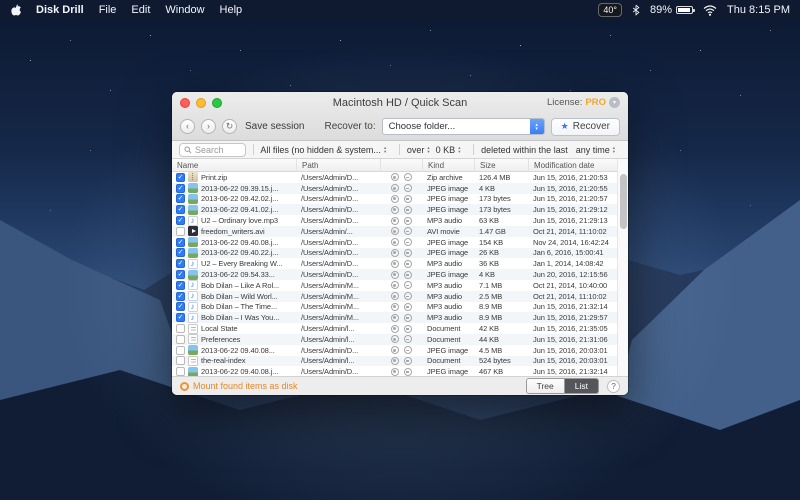  Describe the element at coordinates (208, 126) in the screenshot. I see `forward-button: ›` at that location.